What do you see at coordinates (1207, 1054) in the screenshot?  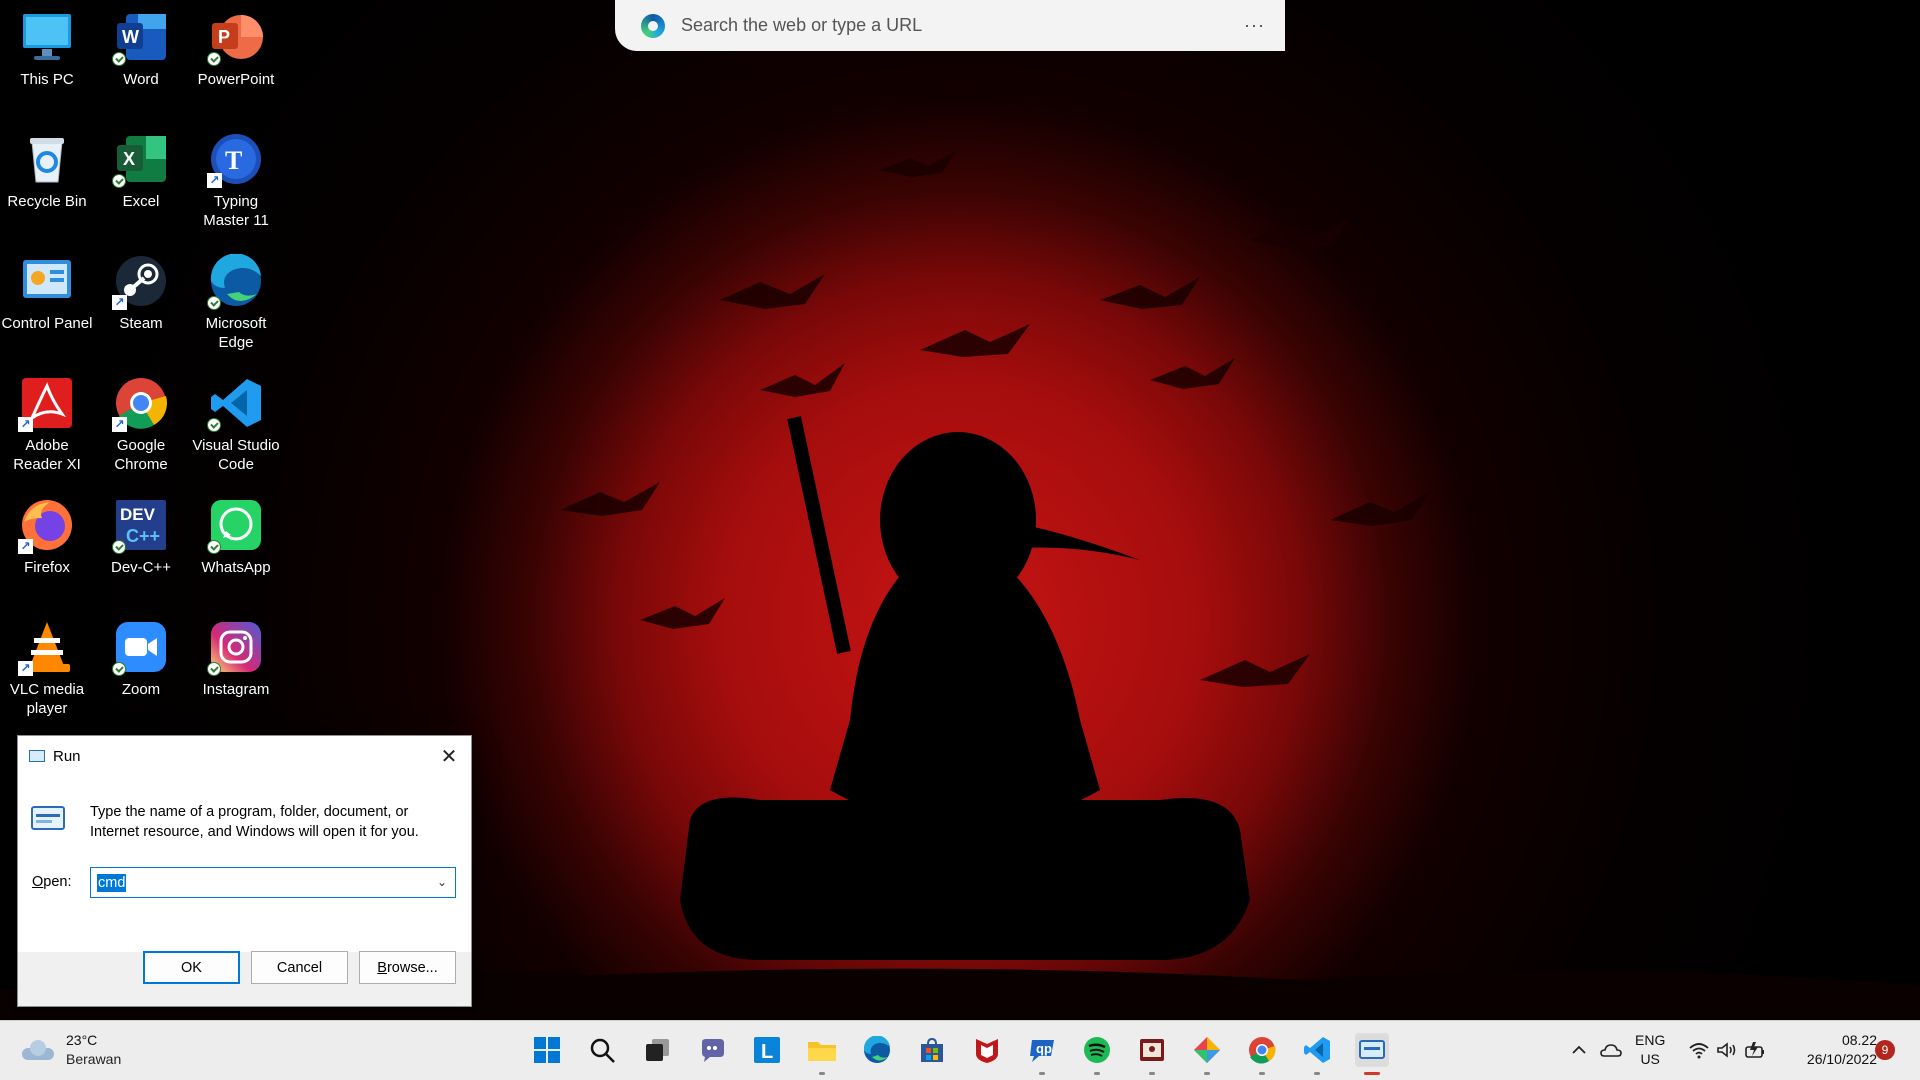 I see `taskbar-tools-app` at bounding box center [1207, 1054].